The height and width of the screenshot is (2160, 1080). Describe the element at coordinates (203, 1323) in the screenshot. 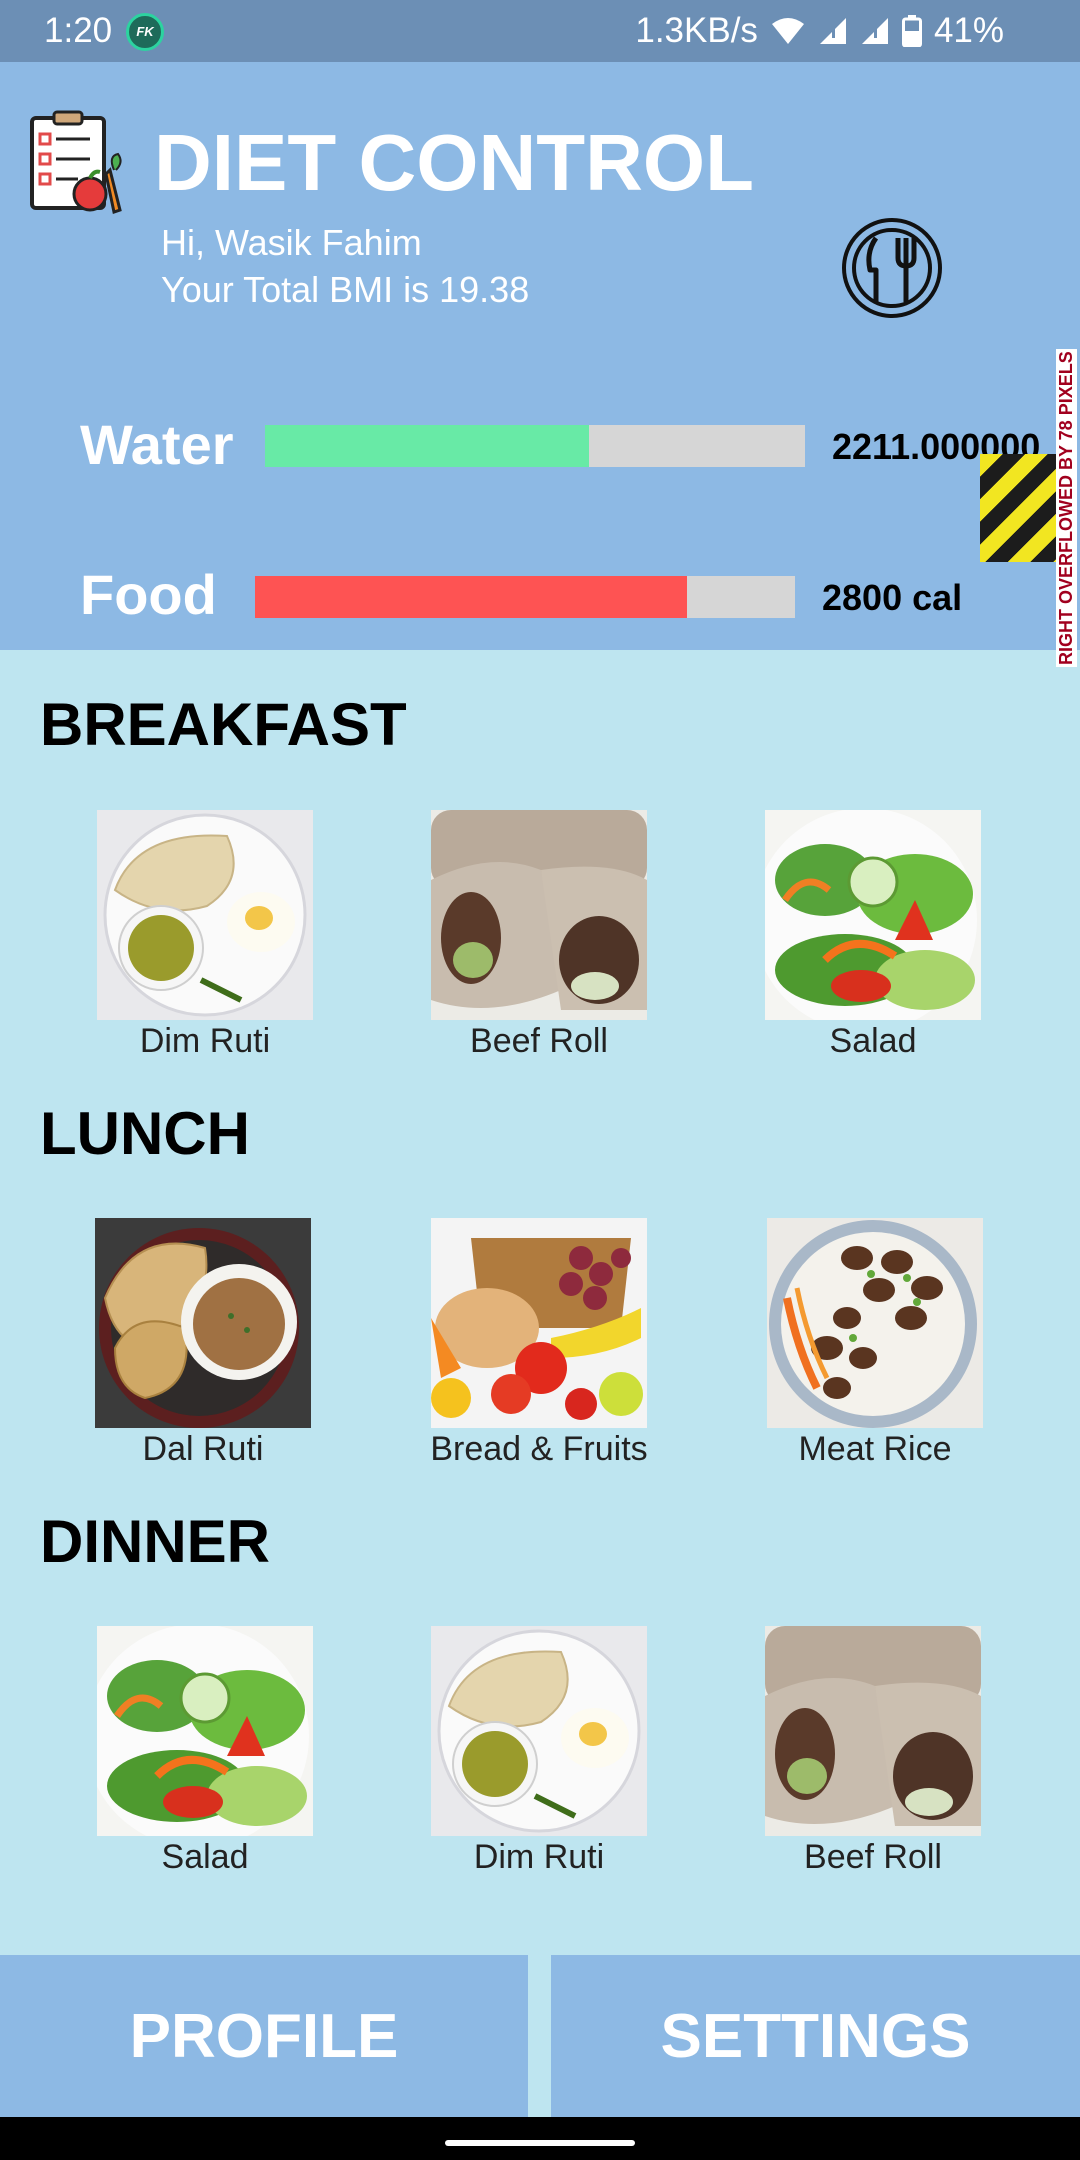

I see `dal-ruti-image` at that location.